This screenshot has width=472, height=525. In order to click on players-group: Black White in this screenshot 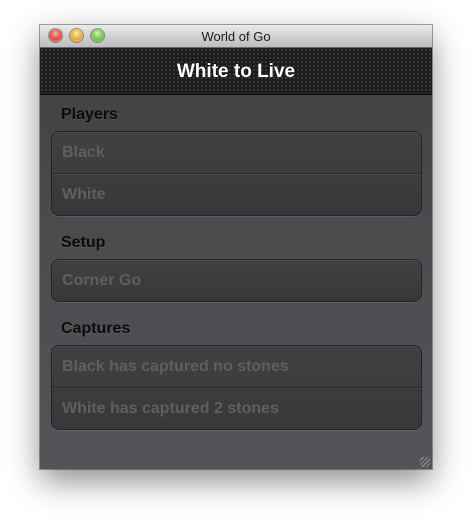, I will do `click(236, 173)`.